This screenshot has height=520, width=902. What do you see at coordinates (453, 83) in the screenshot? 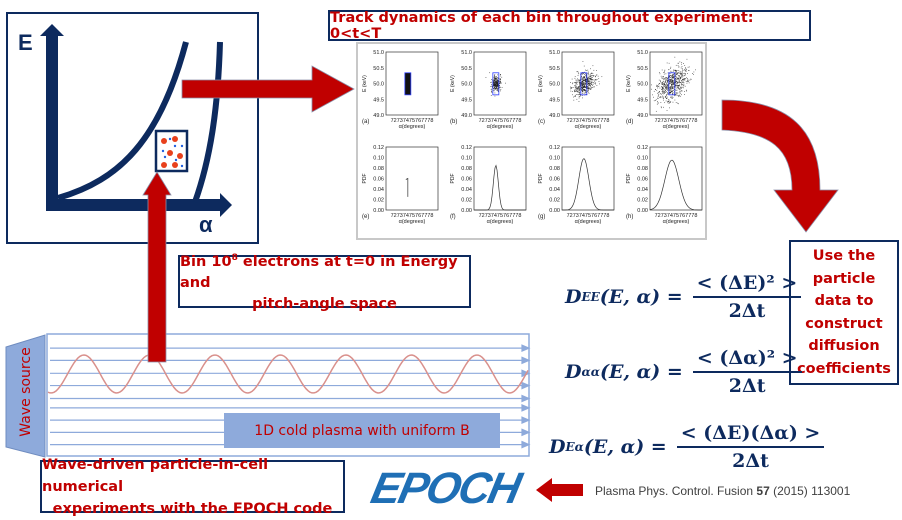
I see `y-axis-label: E (keV)` at bounding box center [453, 83].